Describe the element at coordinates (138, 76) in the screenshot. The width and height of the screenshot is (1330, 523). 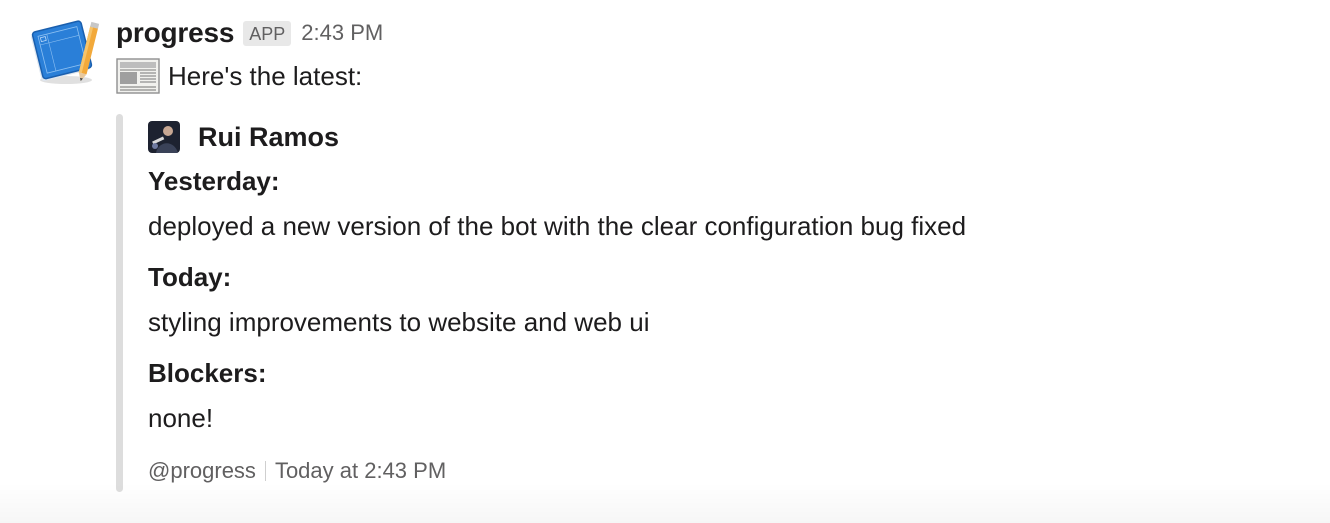
I see `newspaper-icon` at that location.